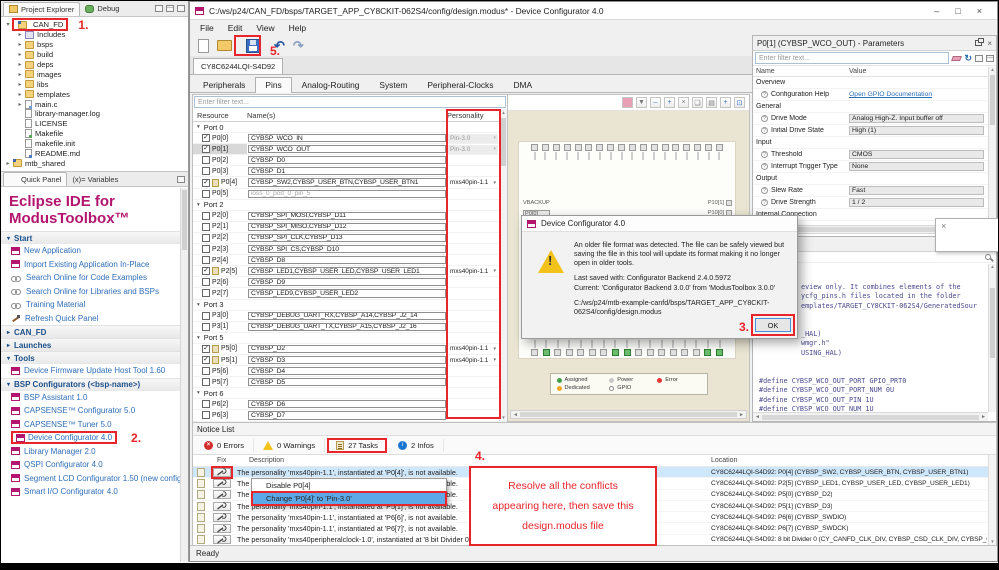 The width and height of the screenshot is (999, 570). What do you see at coordinates (347, 415) in the screenshot?
I see `pin-name-input: CYBSP_D7` at bounding box center [347, 415].